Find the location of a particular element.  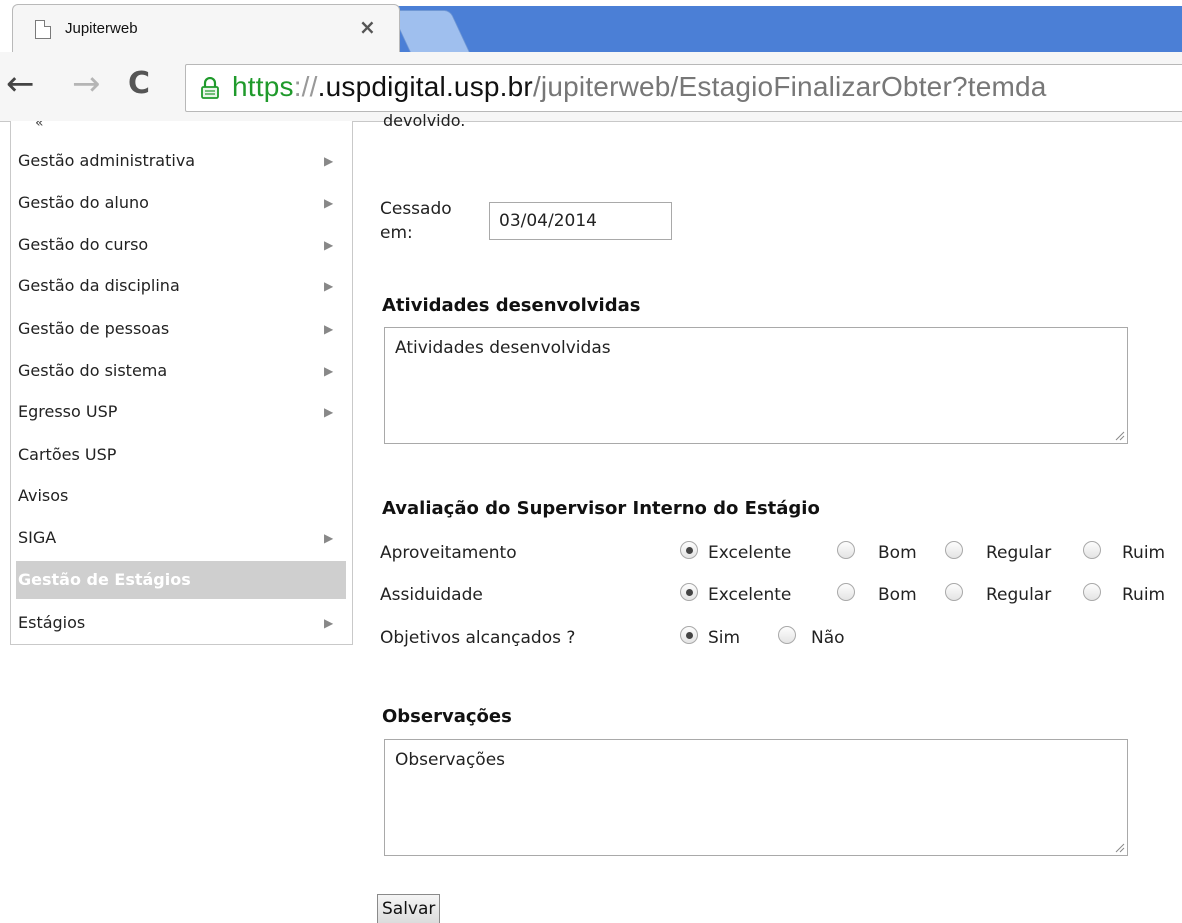

objetivos-row: Objetivos alcançados ? Sim Não is located at coordinates (781, 641).